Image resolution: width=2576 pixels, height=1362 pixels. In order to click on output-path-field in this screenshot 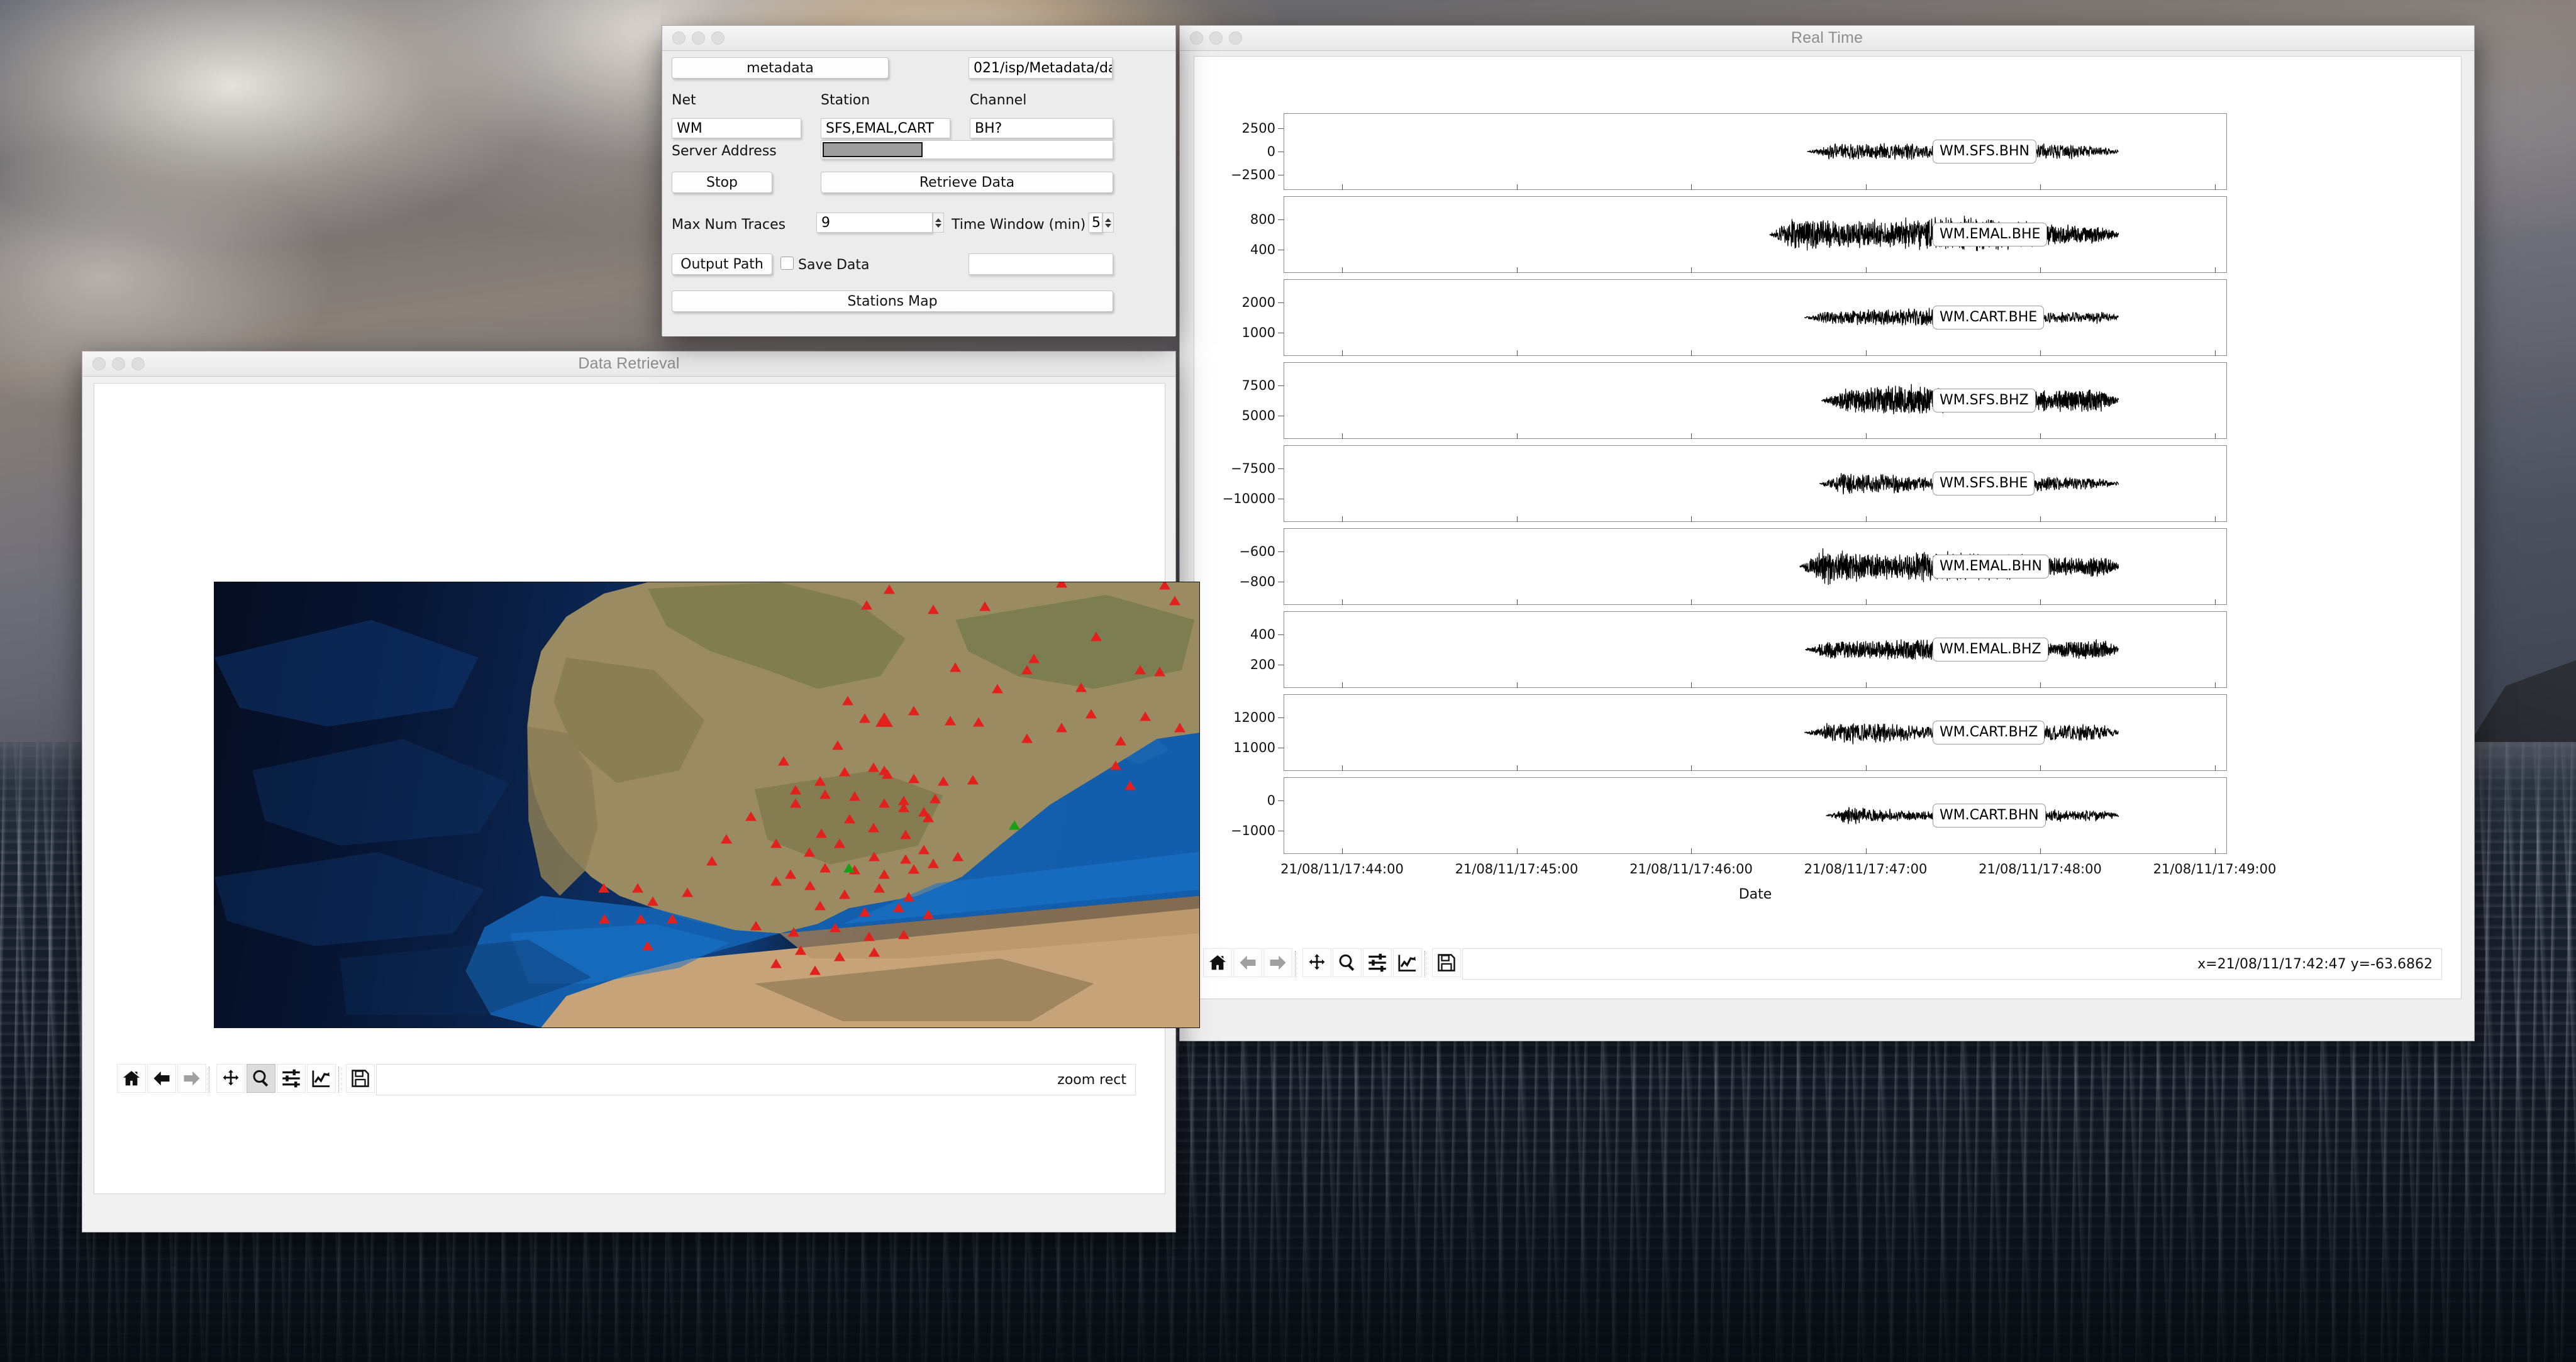, I will do `click(1041, 264)`.